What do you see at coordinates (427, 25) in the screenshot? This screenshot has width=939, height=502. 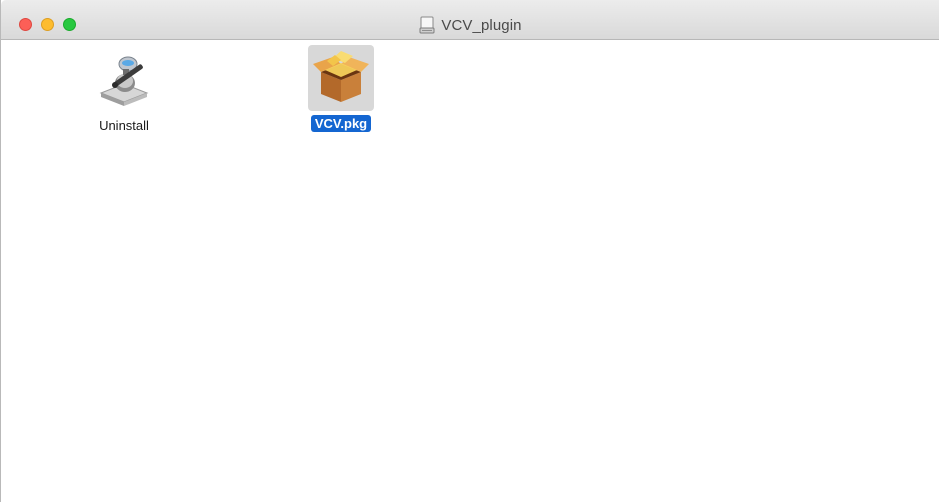 I see `disk-image-icon` at bounding box center [427, 25].